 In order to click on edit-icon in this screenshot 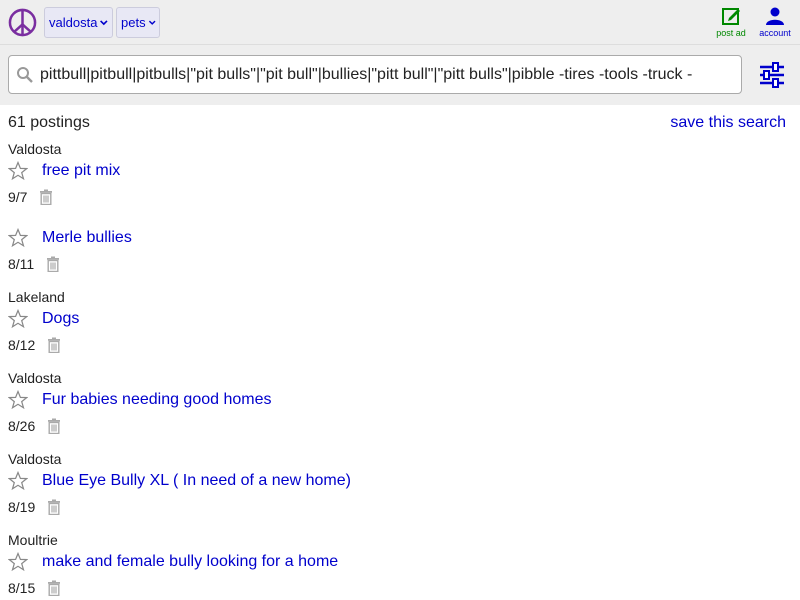, I will do `click(731, 16)`.